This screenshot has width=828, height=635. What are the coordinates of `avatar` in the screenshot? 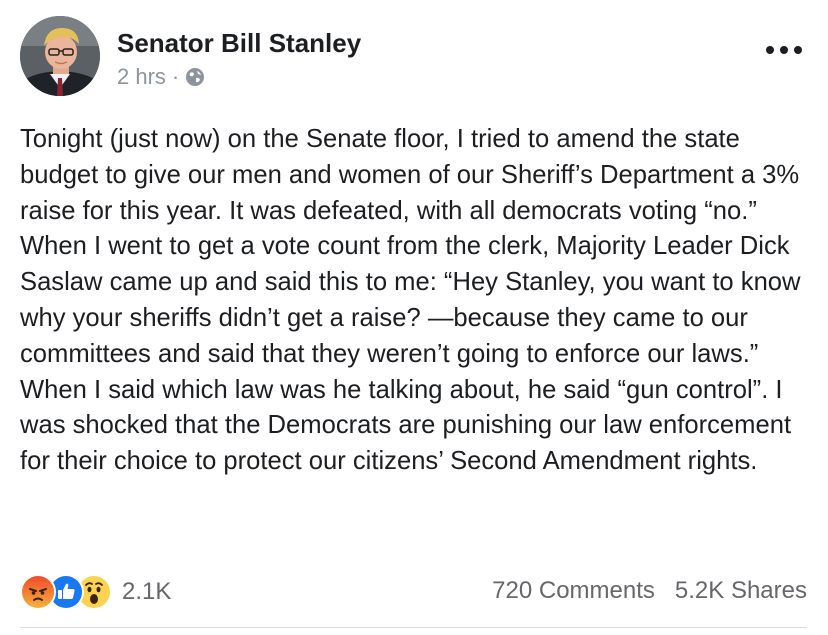 It's located at (60, 56).